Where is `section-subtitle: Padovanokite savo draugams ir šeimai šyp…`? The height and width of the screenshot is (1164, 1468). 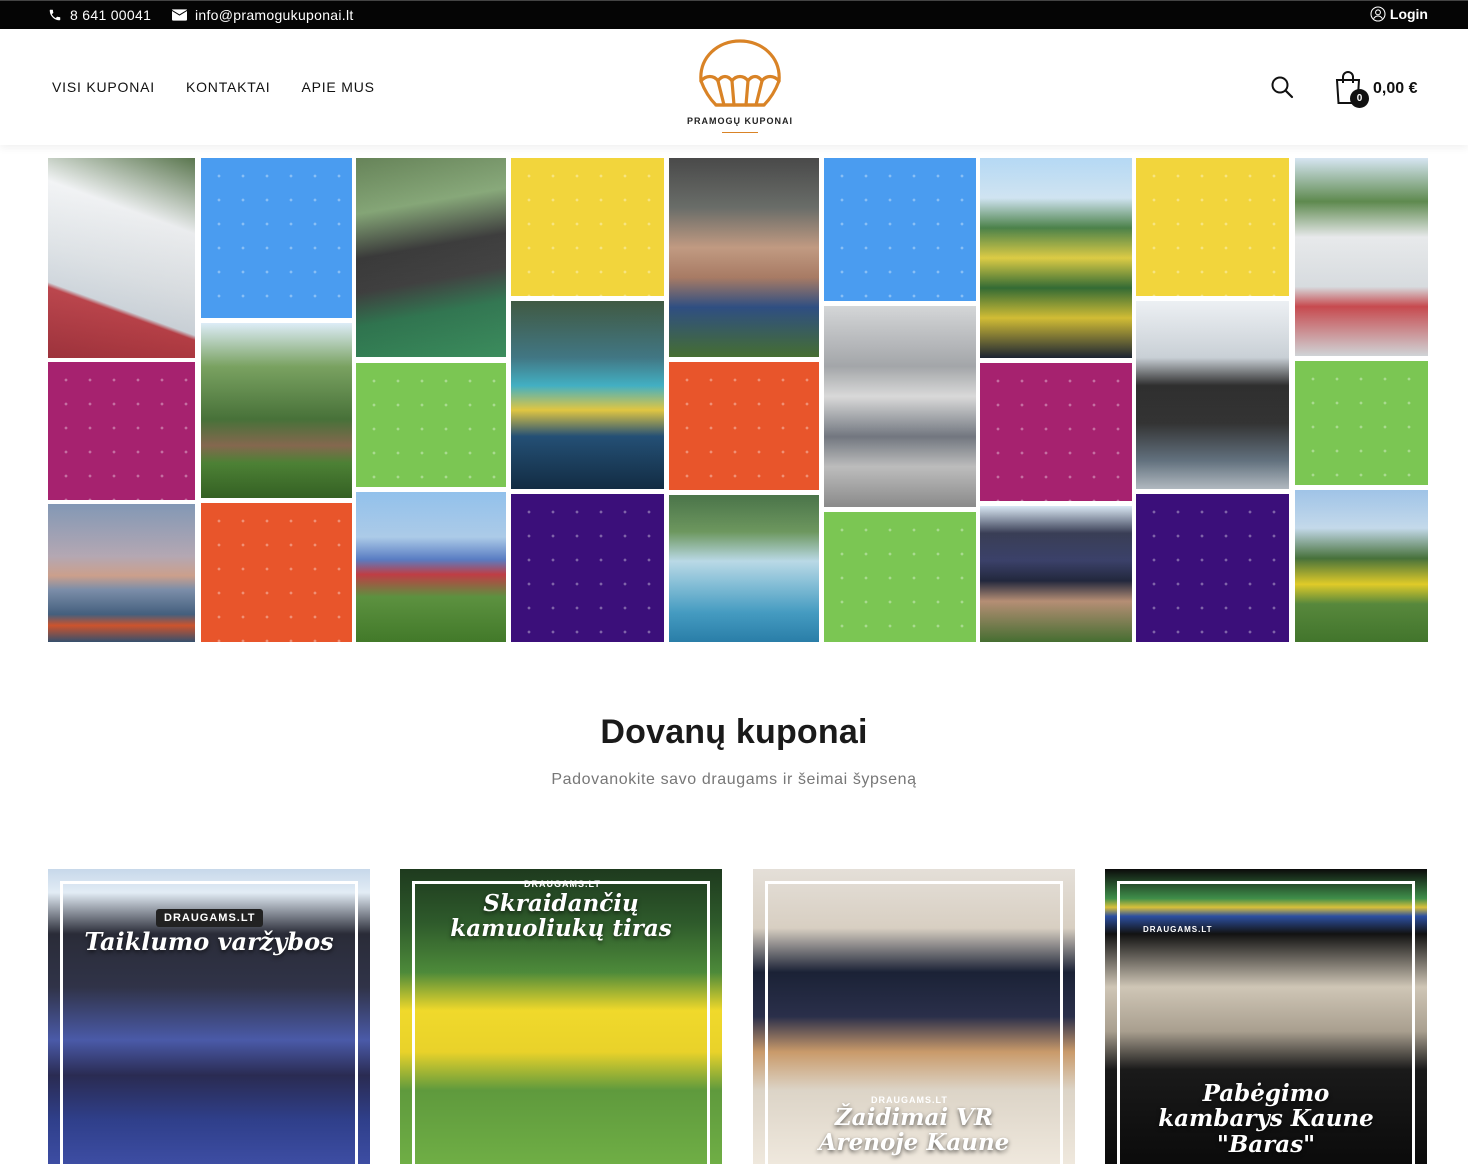
section-subtitle: Padovanokite savo draugams ir šeimai šyp… is located at coordinates (734, 779).